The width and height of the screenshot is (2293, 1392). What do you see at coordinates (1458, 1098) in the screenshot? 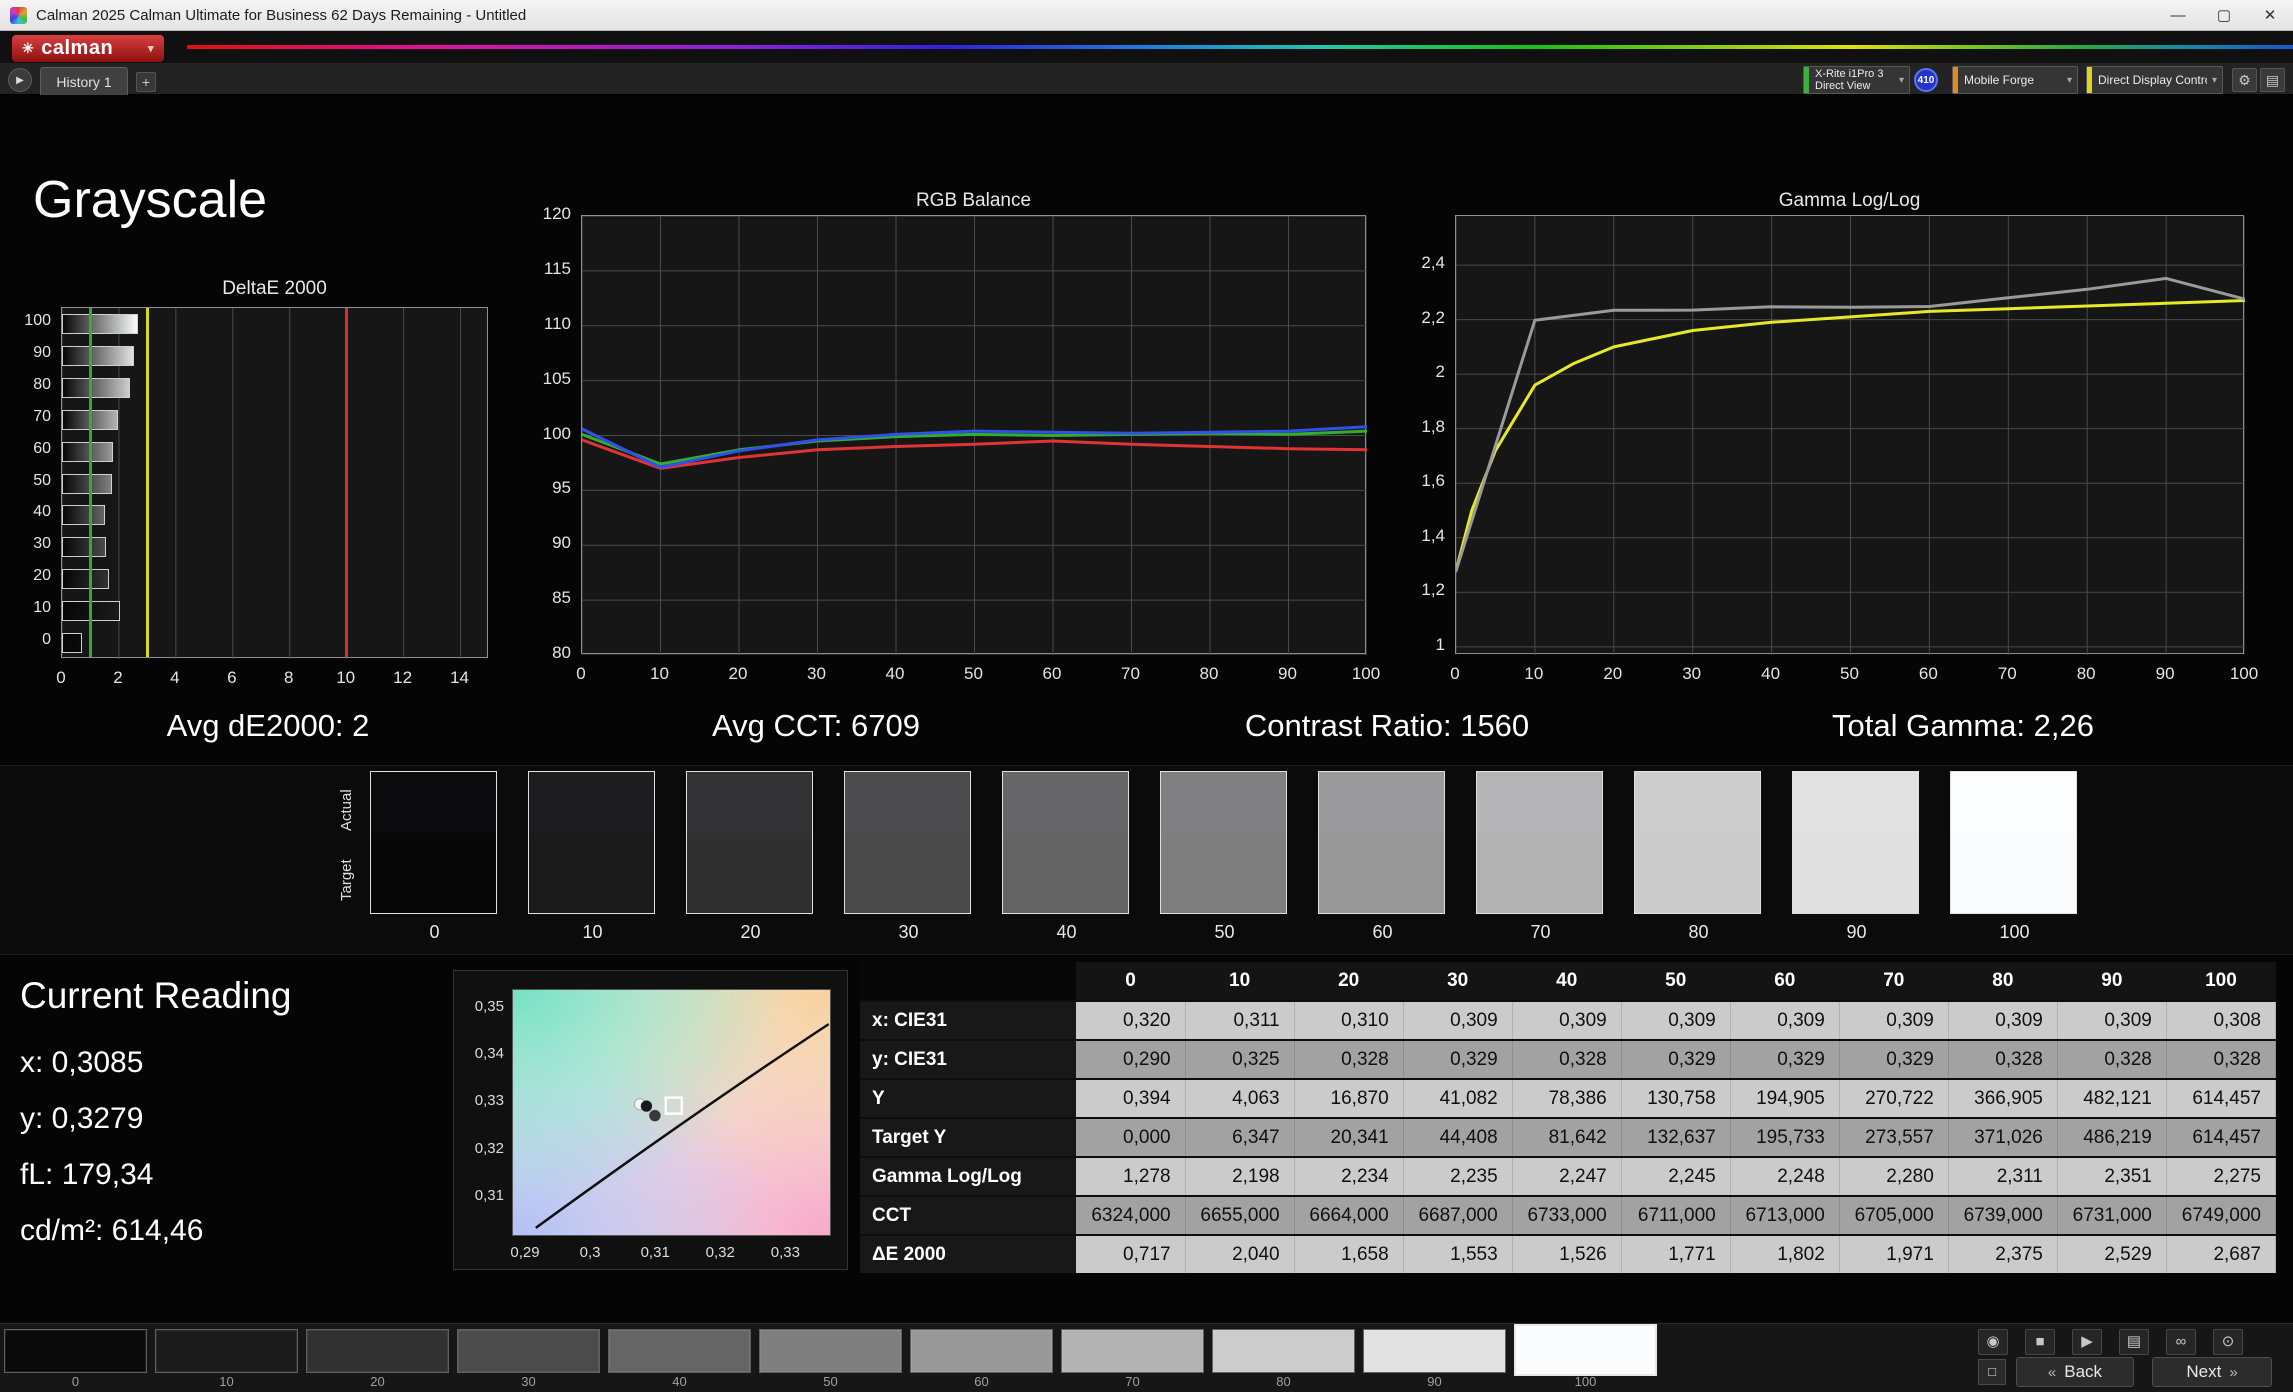
I see `table-cell: 41,082` at bounding box center [1458, 1098].